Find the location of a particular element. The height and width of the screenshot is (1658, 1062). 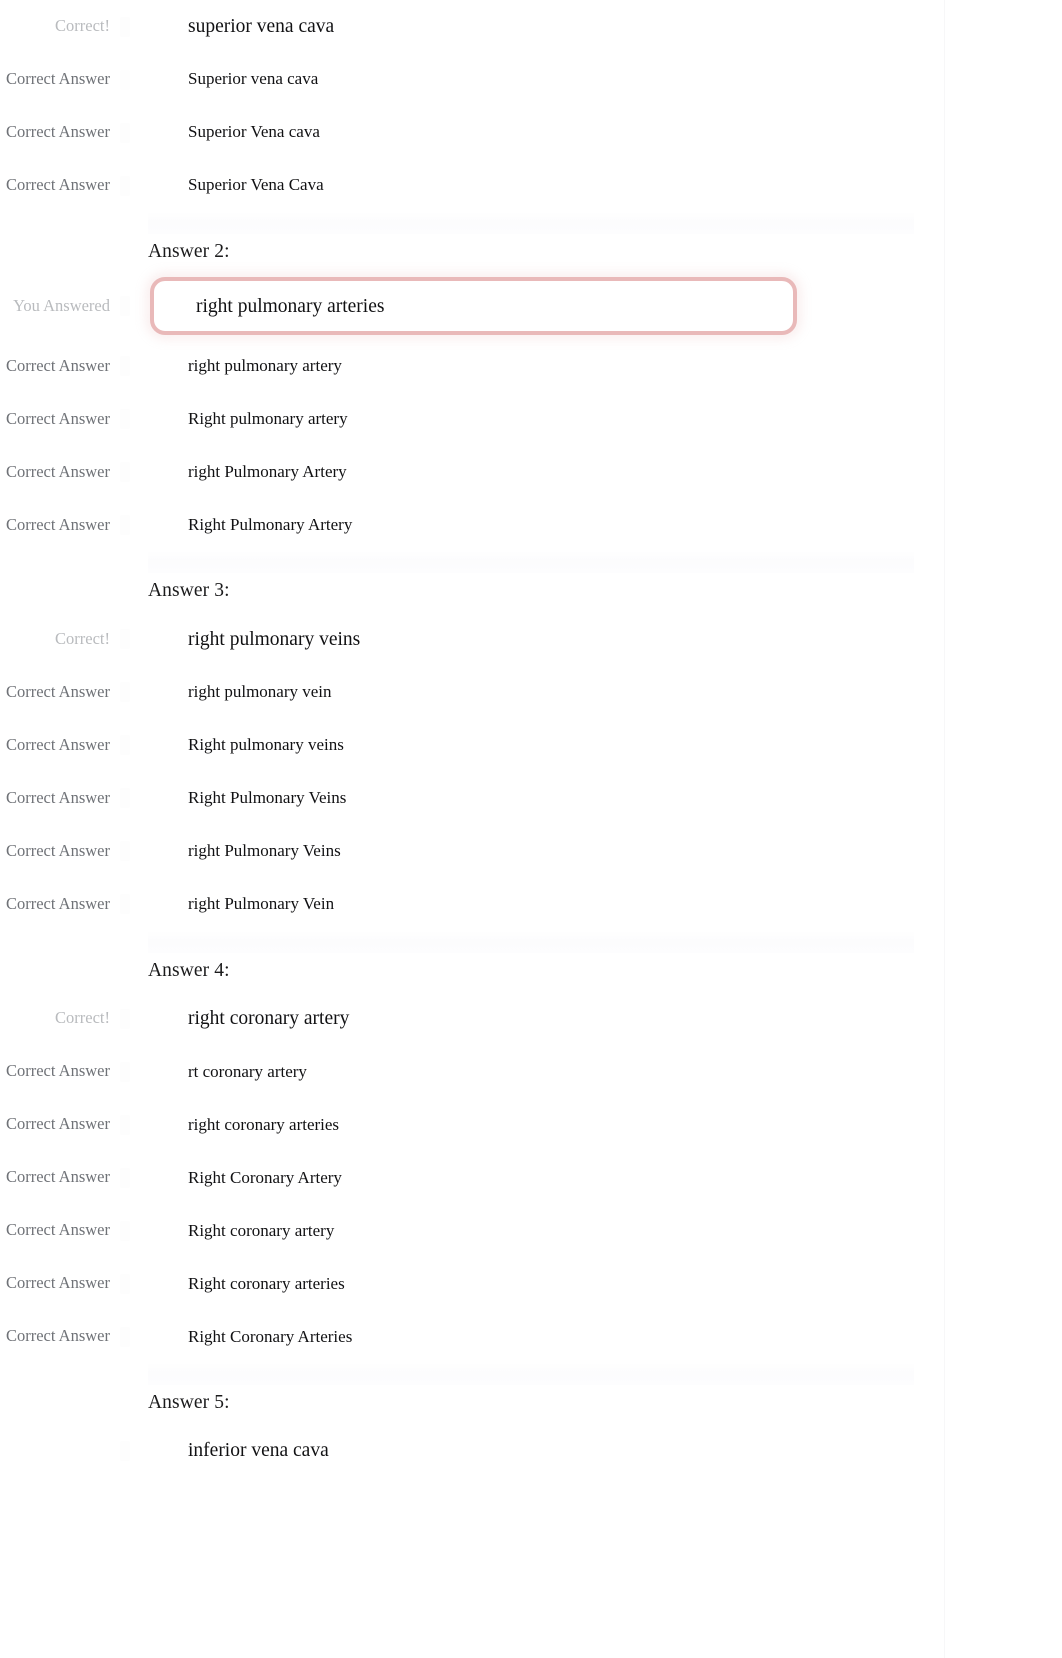

answer-row-text: Superior Vena Cava is located at coordinates (256, 185).